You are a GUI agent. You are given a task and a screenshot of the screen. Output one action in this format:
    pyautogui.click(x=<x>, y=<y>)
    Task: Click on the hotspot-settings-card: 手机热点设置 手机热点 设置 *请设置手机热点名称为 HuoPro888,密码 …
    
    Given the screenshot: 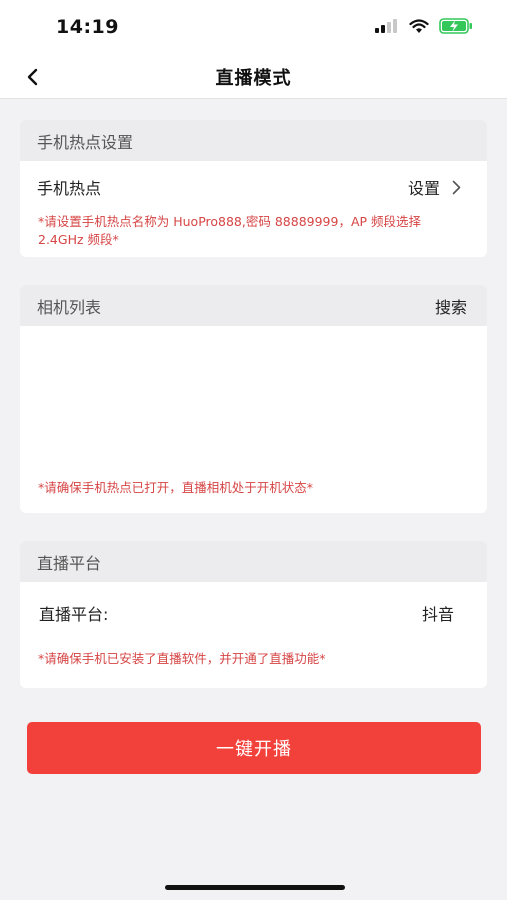 What is the action you would take?
    pyautogui.click(x=253, y=188)
    